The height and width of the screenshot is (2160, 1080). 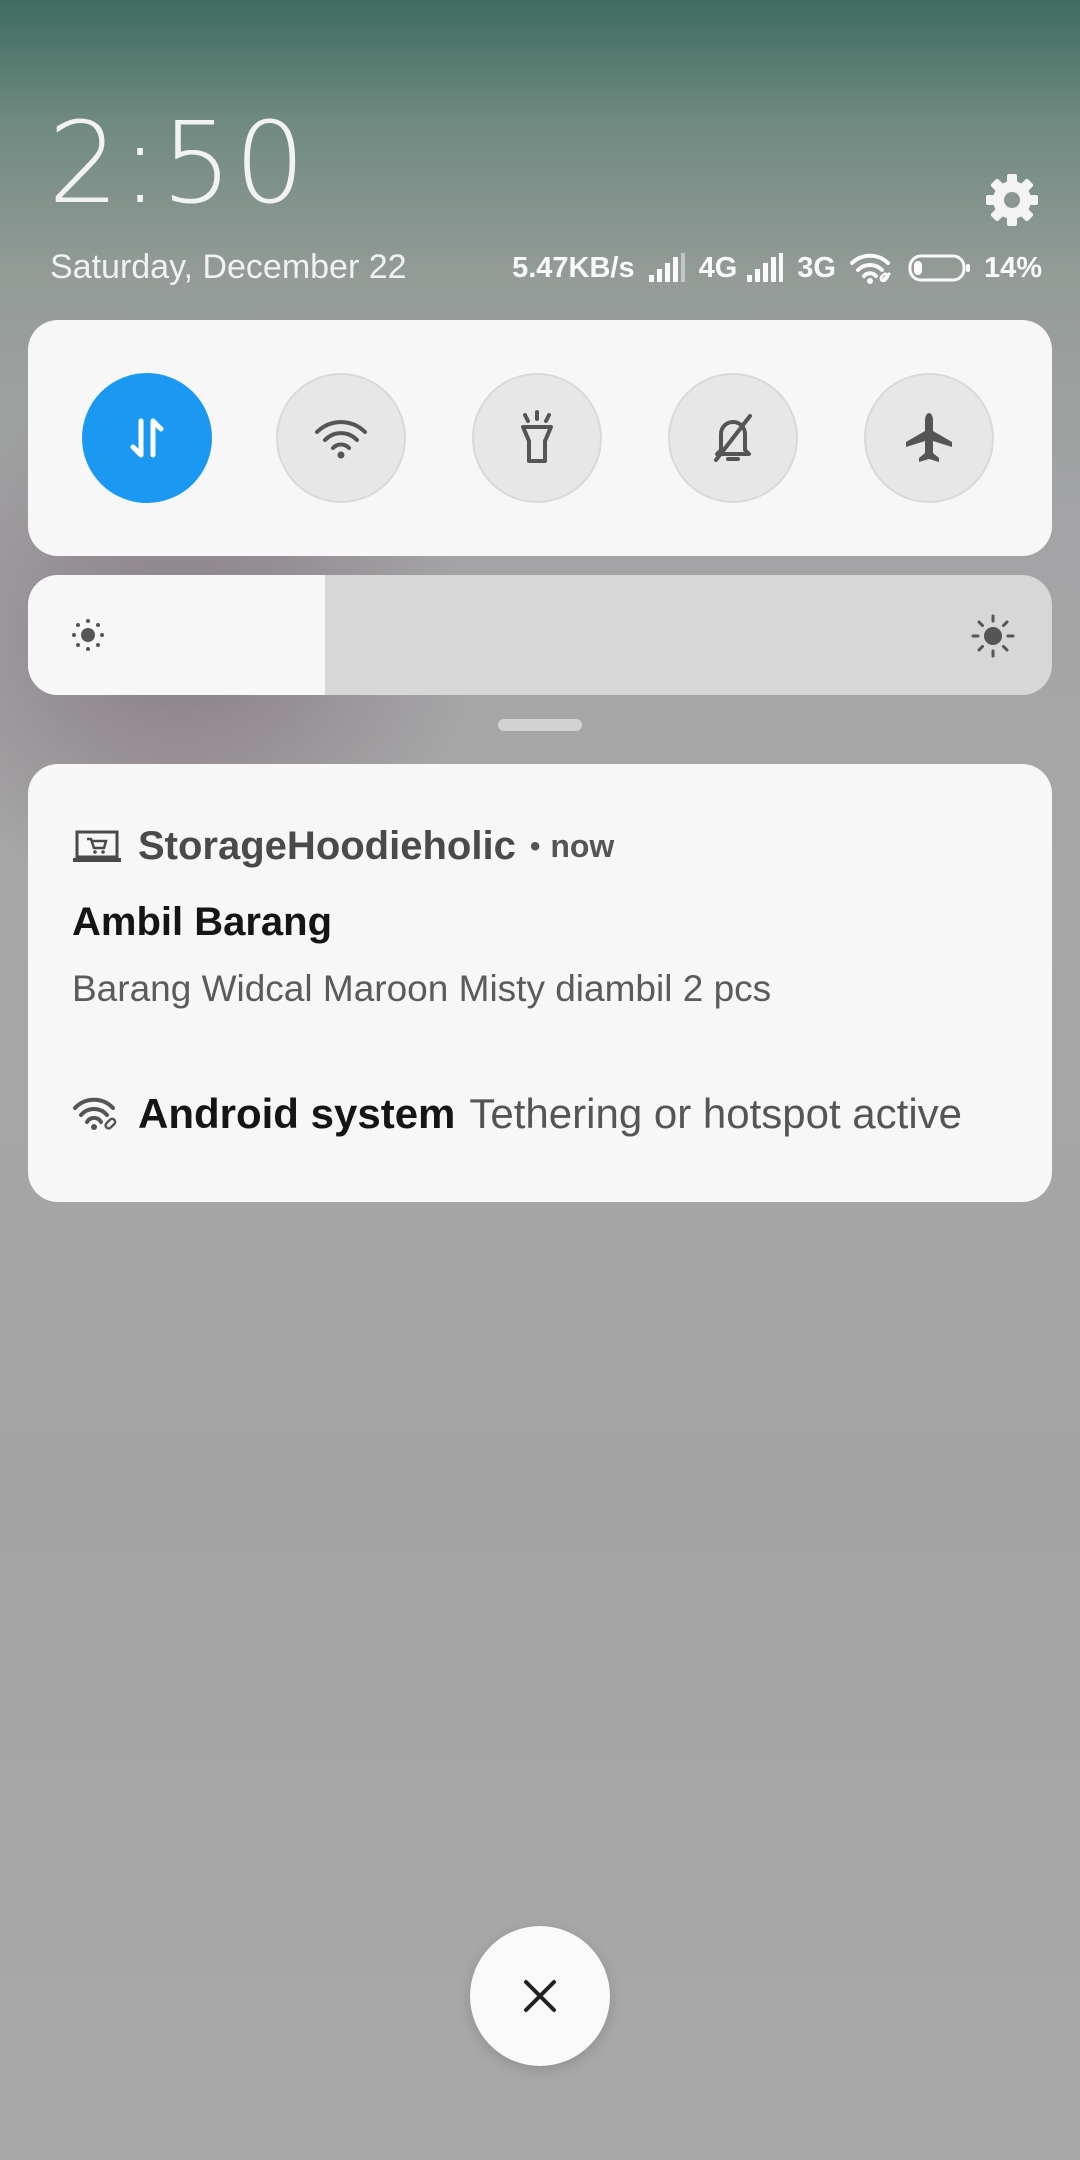 What do you see at coordinates (540, 725) in the screenshot?
I see `panel-drag-handle` at bounding box center [540, 725].